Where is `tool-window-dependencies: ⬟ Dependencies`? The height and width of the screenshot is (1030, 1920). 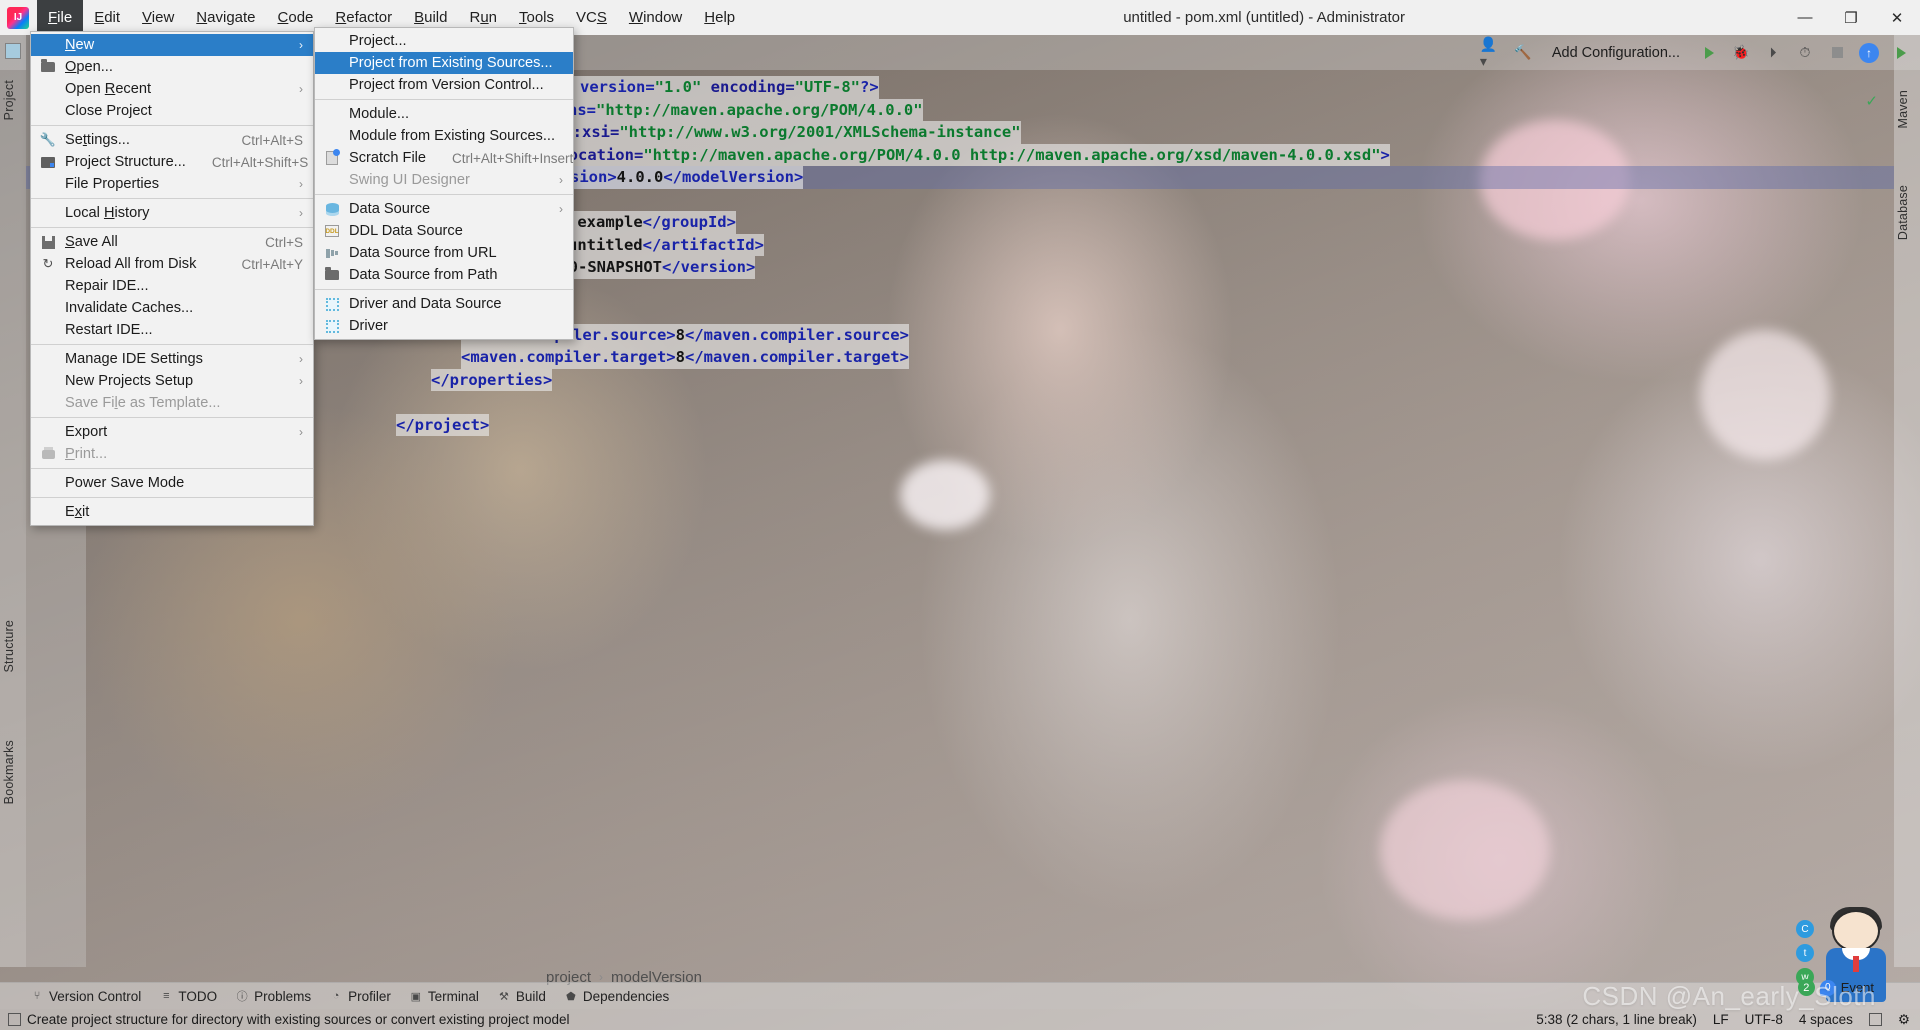 tool-window-dependencies: ⬟ Dependencies is located at coordinates (616, 996).